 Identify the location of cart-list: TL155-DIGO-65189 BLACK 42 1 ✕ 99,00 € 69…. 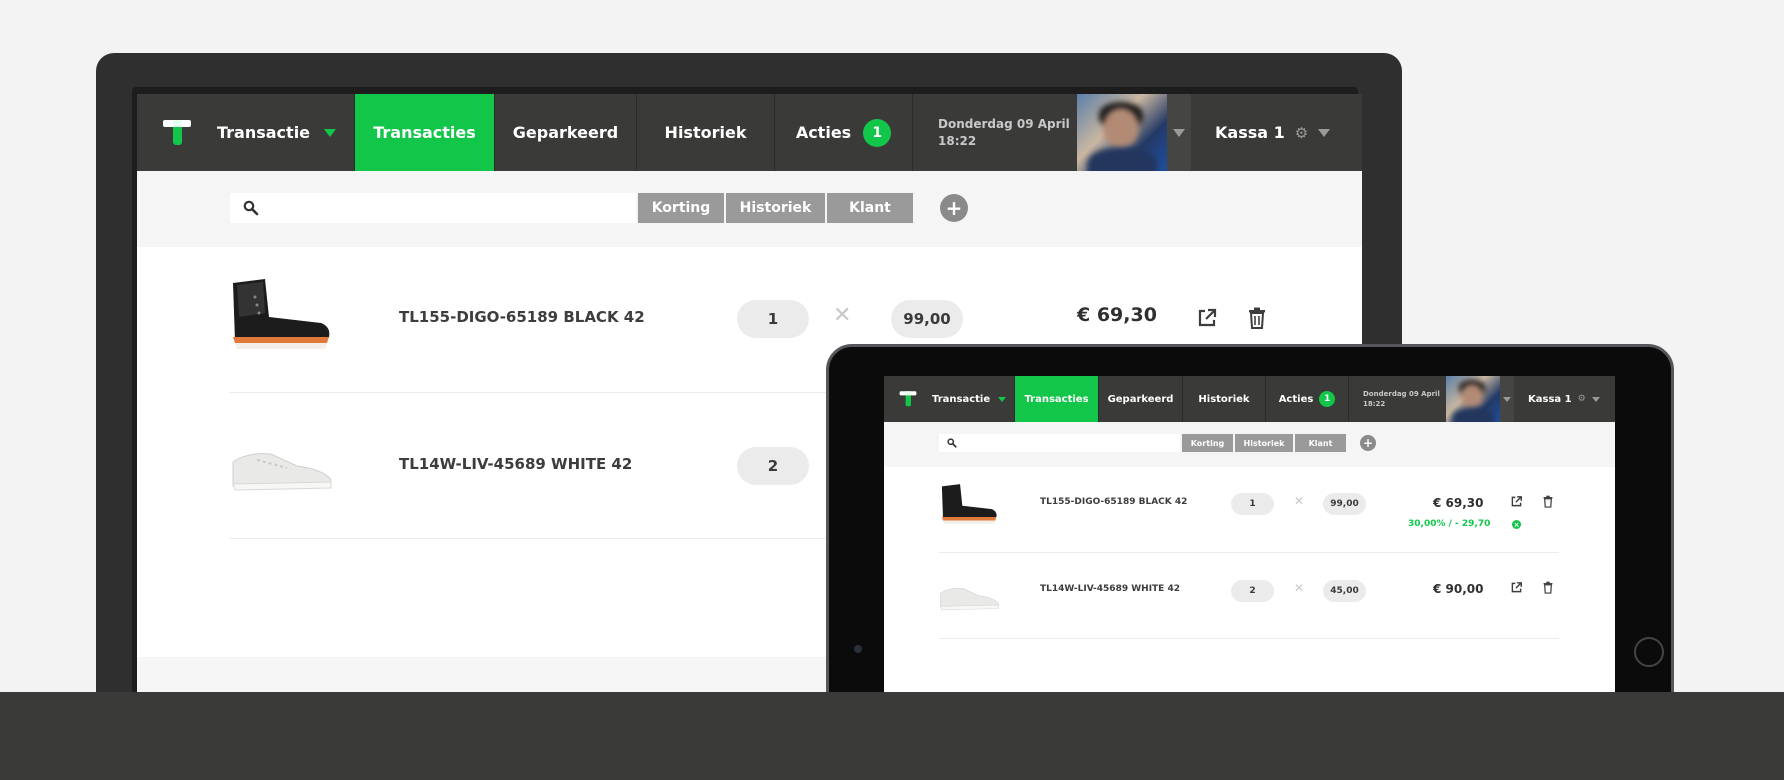
(1249, 586).